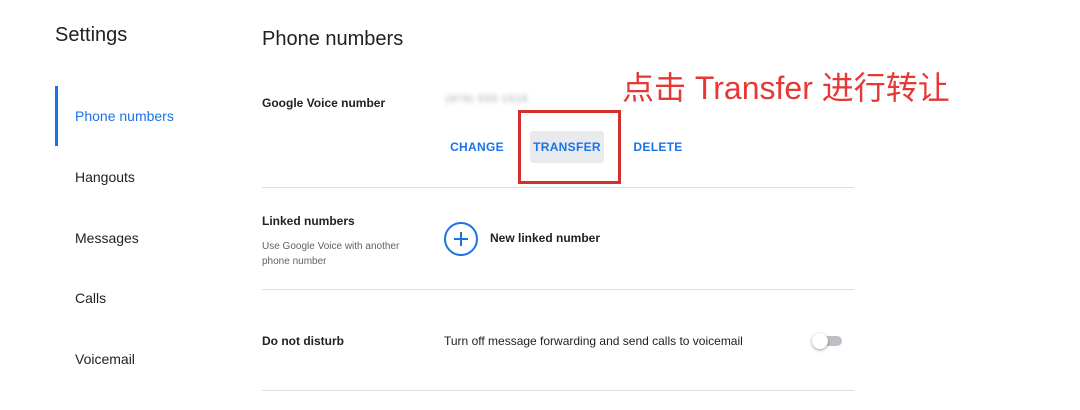 The width and height of the screenshot is (1080, 410). I want to click on sidebar-item-label: Phone numbers, so click(124, 116).